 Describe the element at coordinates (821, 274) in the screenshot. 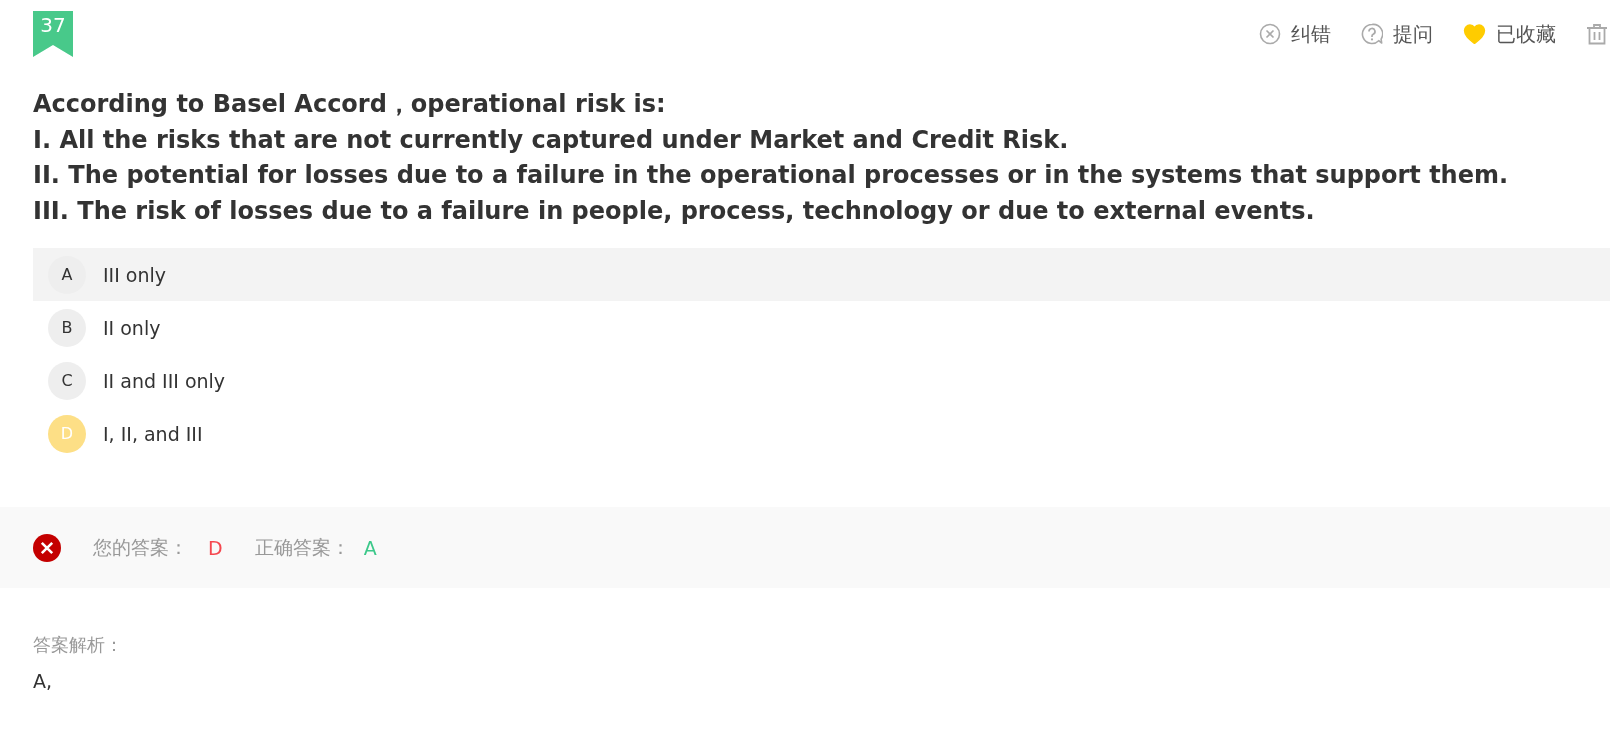

I see `answer-option: A III only` at that location.